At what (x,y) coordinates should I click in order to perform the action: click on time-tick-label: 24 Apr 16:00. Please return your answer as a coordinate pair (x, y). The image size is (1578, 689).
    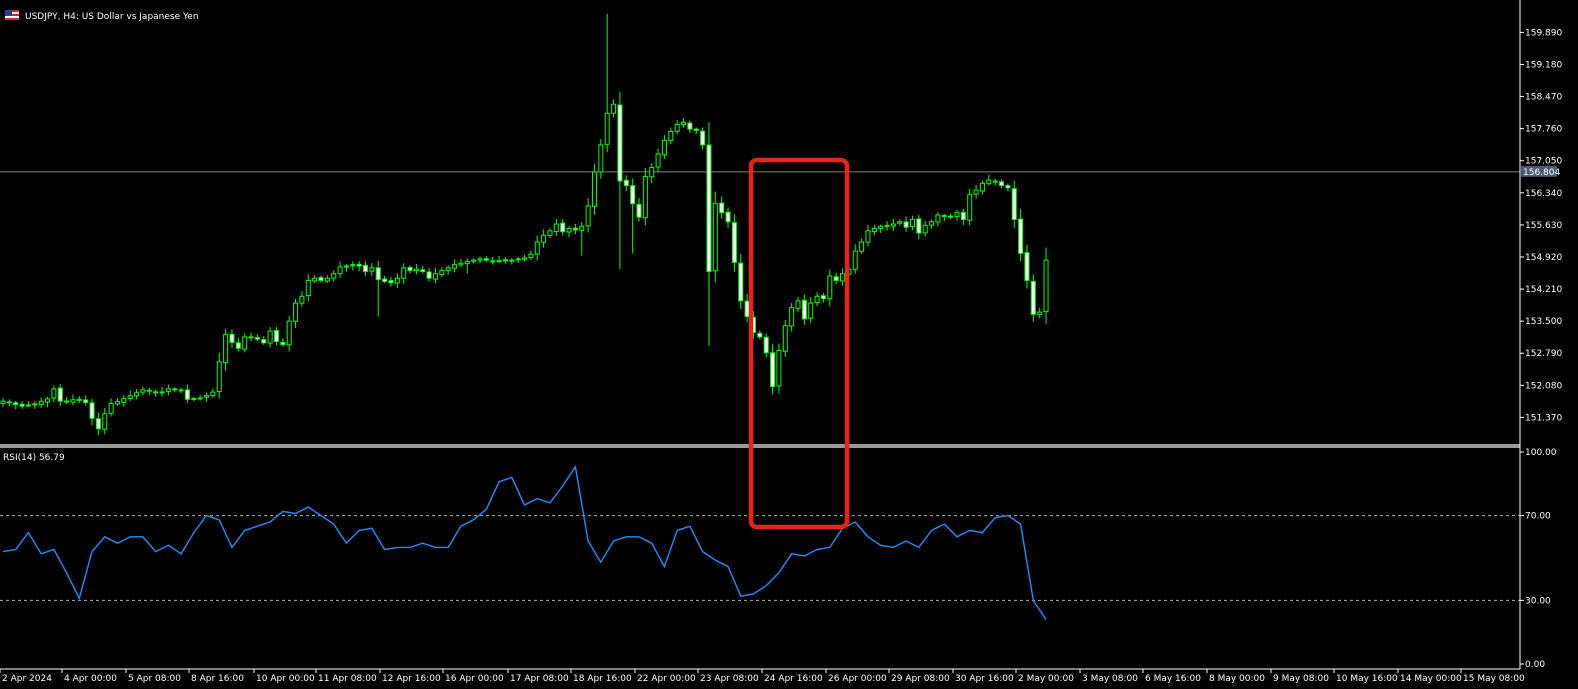
    Looking at the image, I should click on (793, 679).